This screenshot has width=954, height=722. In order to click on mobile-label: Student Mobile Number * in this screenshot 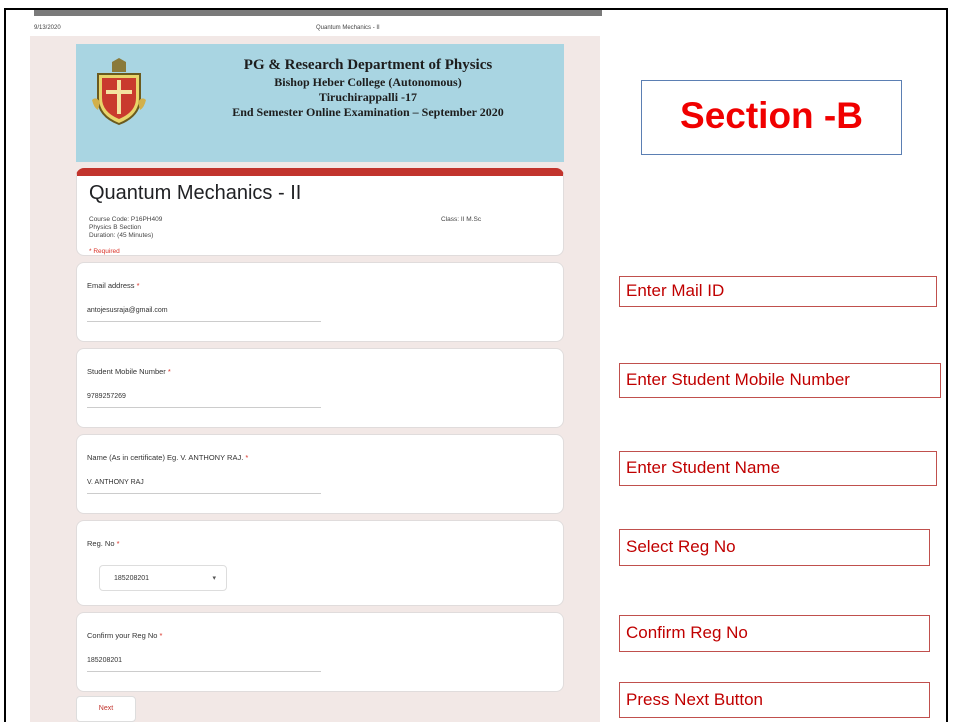, I will do `click(129, 371)`.